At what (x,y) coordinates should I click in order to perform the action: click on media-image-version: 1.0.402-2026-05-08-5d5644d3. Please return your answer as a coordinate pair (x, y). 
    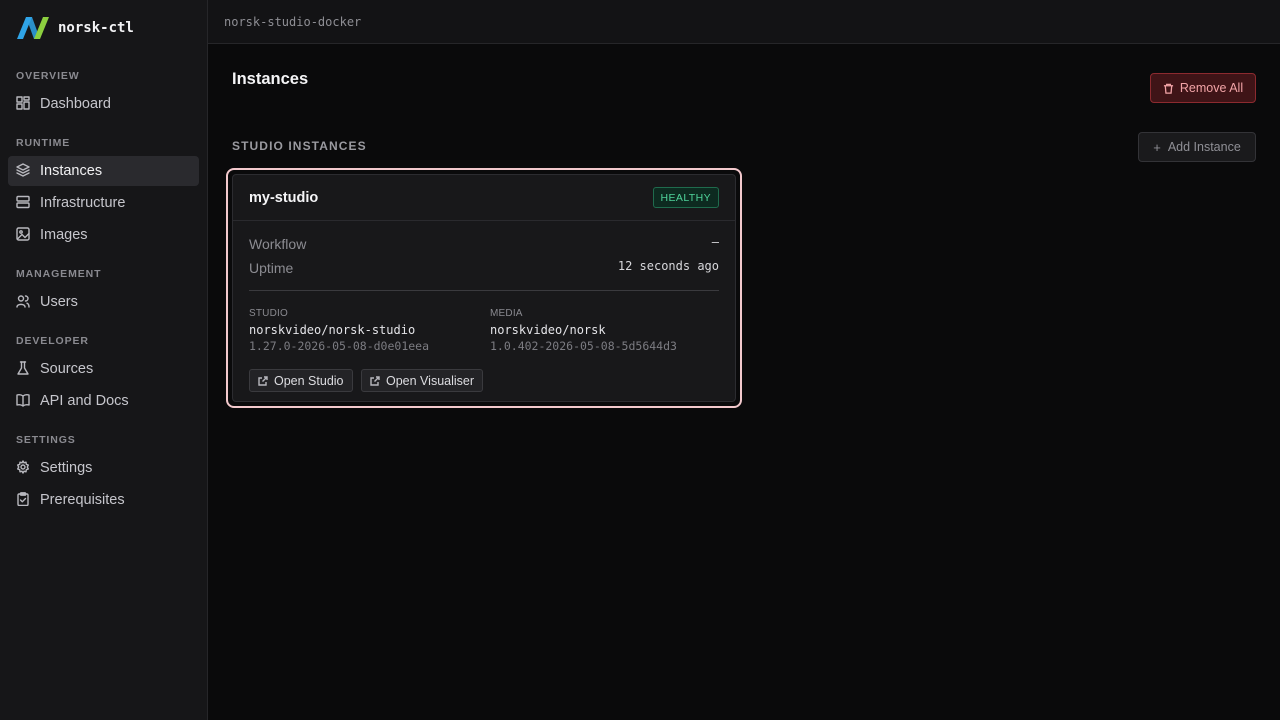
    Looking at the image, I should click on (583, 346).